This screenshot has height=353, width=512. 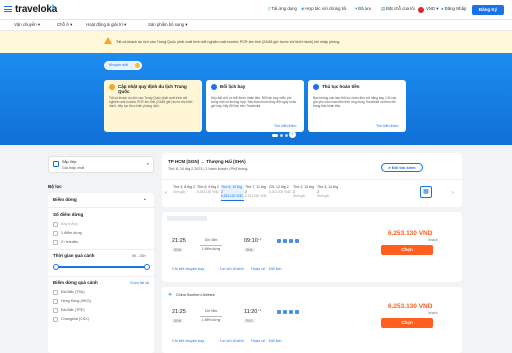 What do you see at coordinates (55, 186) in the screenshot?
I see `filter-heading: Bộ lọc` at bounding box center [55, 186].